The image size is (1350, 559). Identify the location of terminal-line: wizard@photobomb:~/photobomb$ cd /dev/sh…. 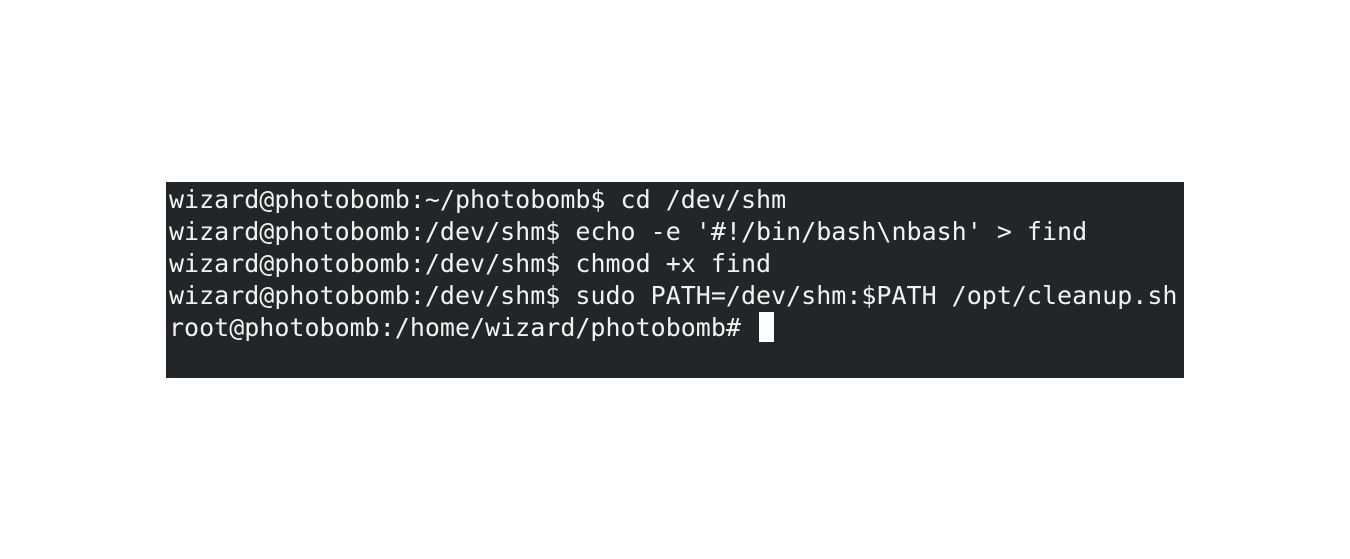
(676, 200).